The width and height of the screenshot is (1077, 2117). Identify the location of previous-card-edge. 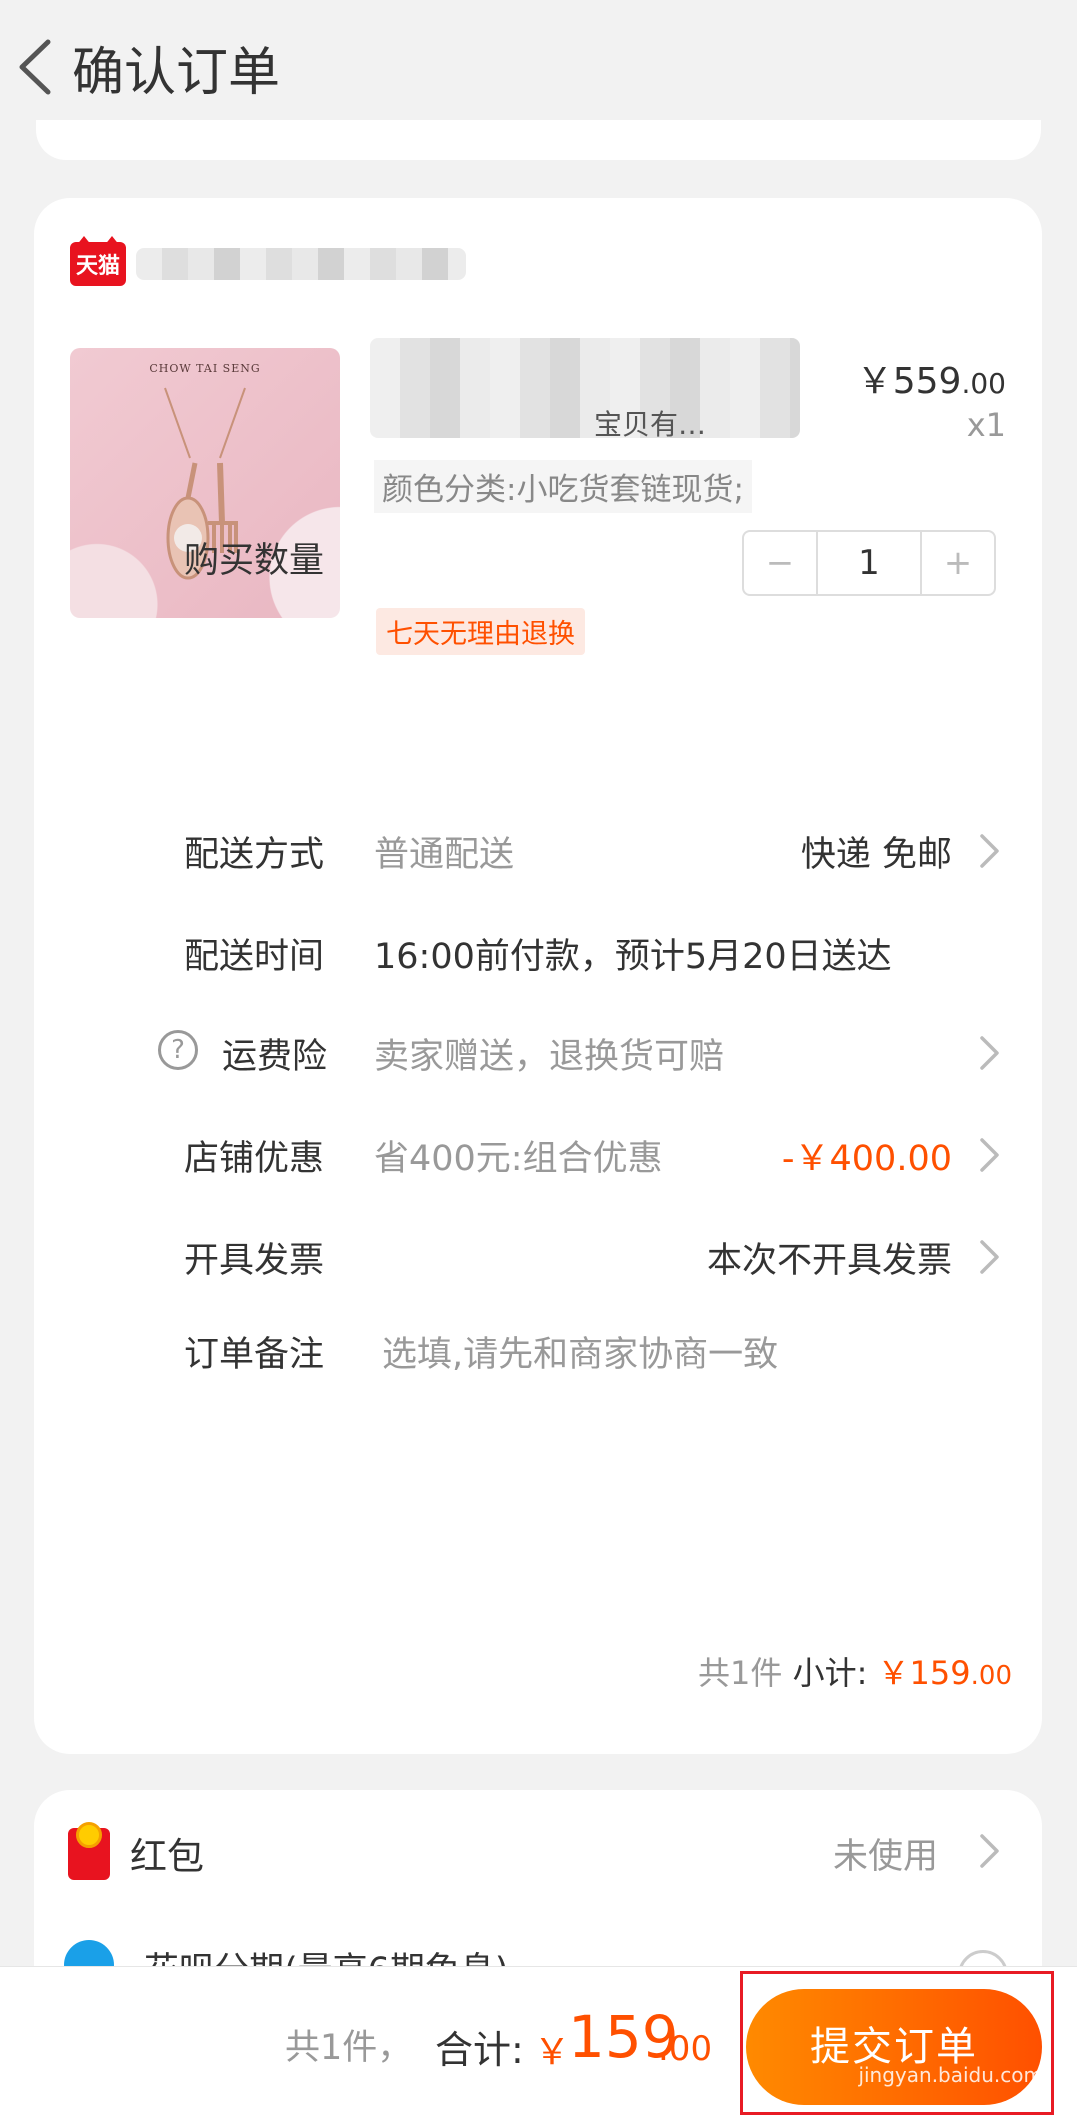
(538, 140).